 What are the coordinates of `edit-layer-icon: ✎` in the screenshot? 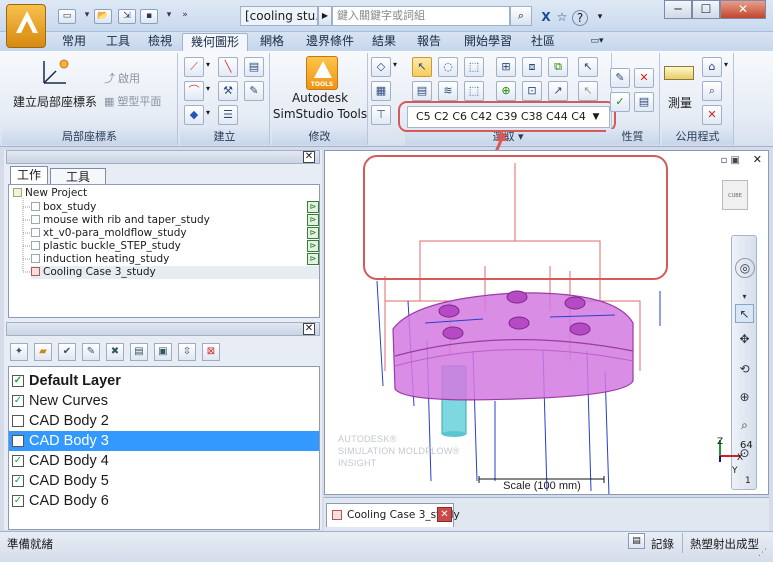 It's located at (91, 352).